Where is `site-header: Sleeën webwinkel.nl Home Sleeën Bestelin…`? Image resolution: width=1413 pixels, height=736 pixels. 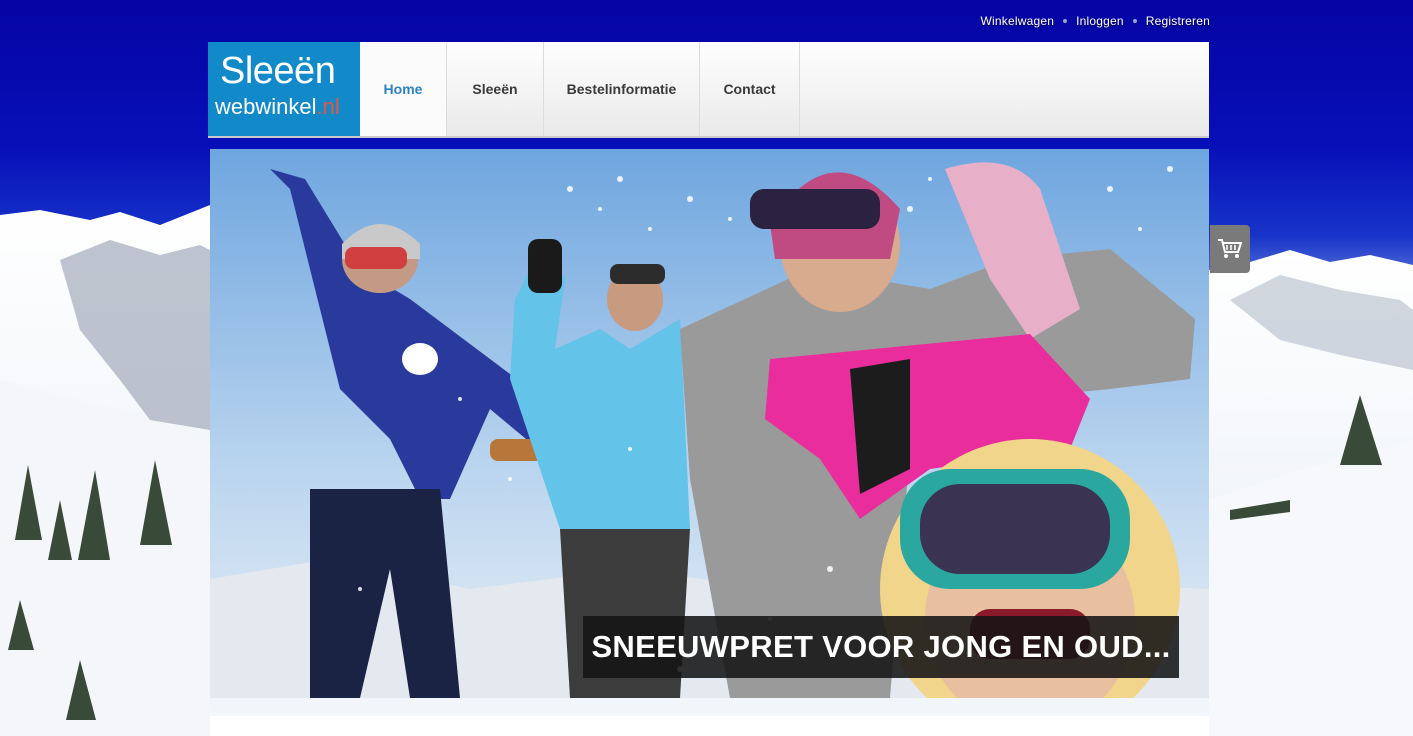 site-header: Sleeën webwinkel.nl Home Sleeën Bestelin… is located at coordinates (708, 90).